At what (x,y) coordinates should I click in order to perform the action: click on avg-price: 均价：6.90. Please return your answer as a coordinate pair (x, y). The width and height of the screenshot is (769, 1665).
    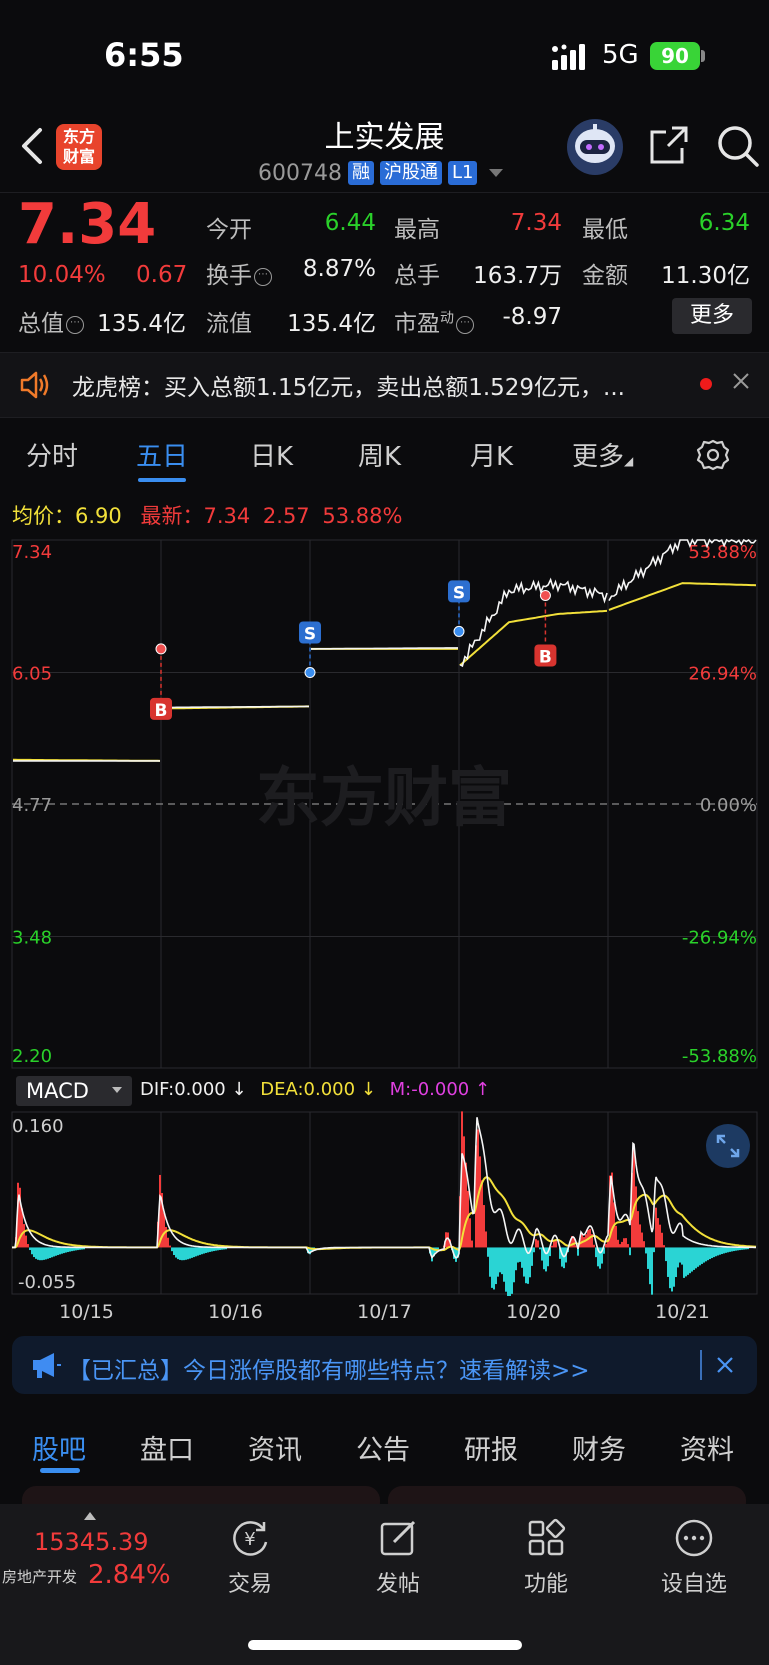
    Looking at the image, I should click on (67, 516).